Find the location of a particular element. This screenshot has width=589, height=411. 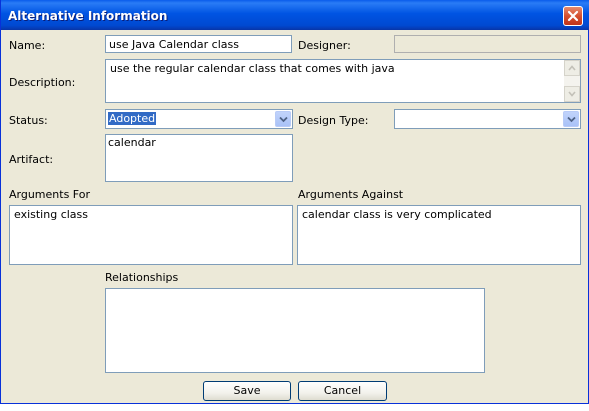

scroll-up-arrow-icon is located at coordinates (572, 68).